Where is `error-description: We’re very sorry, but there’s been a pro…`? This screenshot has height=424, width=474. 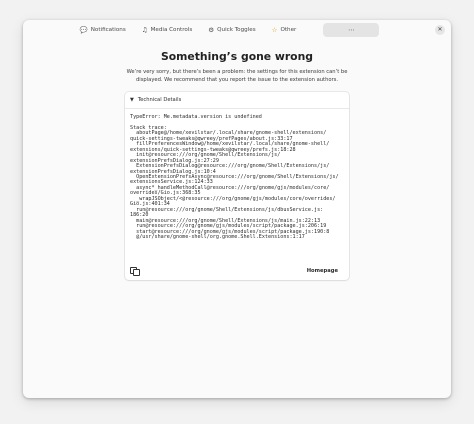 error-description: We’re very sorry, but there’s been a pro… is located at coordinates (237, 76).